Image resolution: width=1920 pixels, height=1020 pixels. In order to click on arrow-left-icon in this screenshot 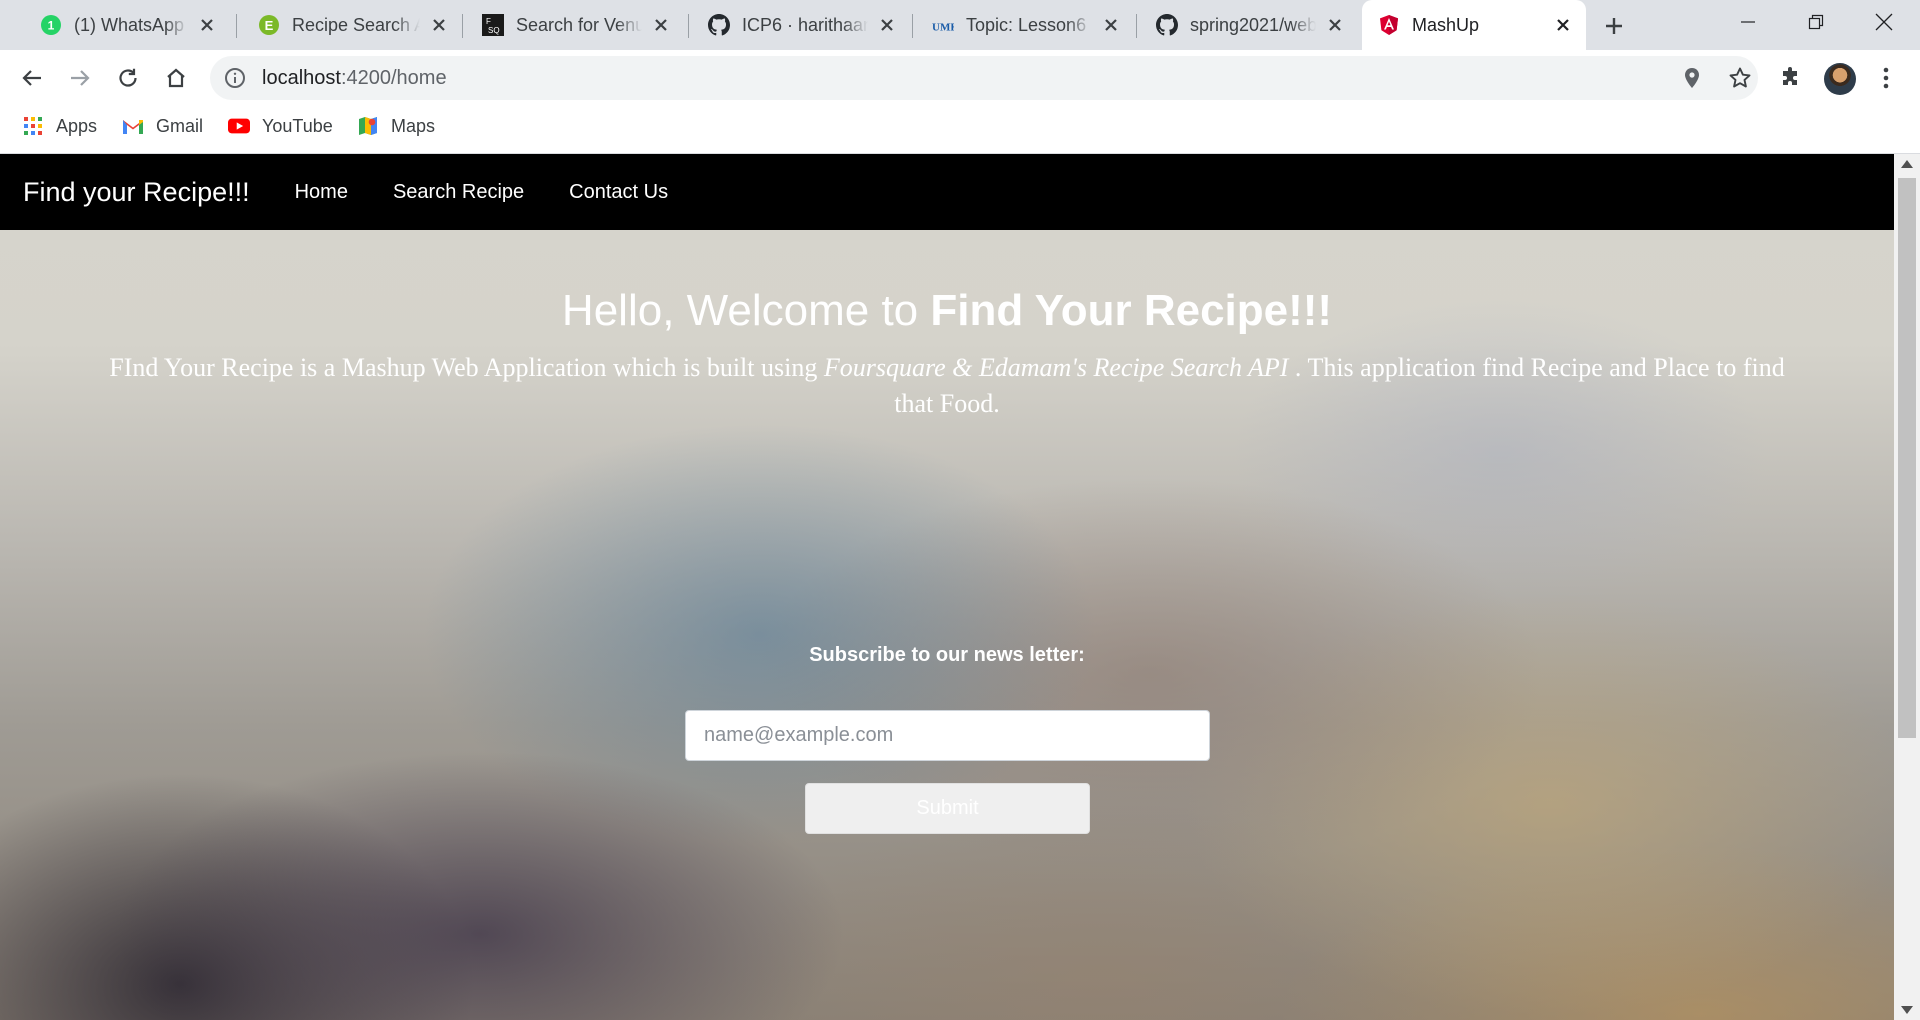, I will do `click(31, 78)`.